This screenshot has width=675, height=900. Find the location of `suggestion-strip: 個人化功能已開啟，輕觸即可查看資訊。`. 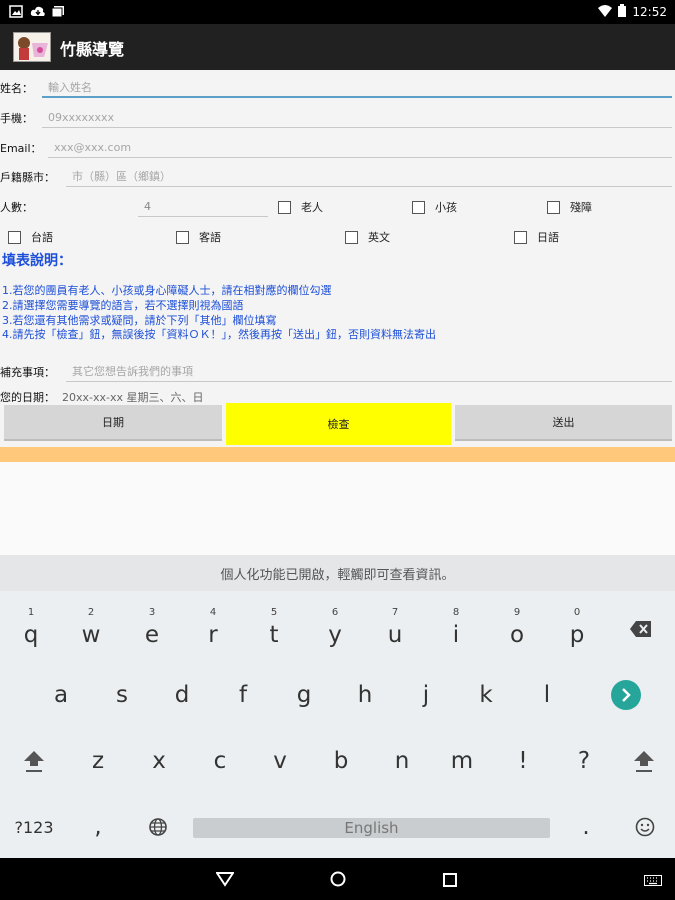

suggestion-strip: 個人化功能已開啟，輕觸即可查看資訊。 is located at coordinates (337, 573).